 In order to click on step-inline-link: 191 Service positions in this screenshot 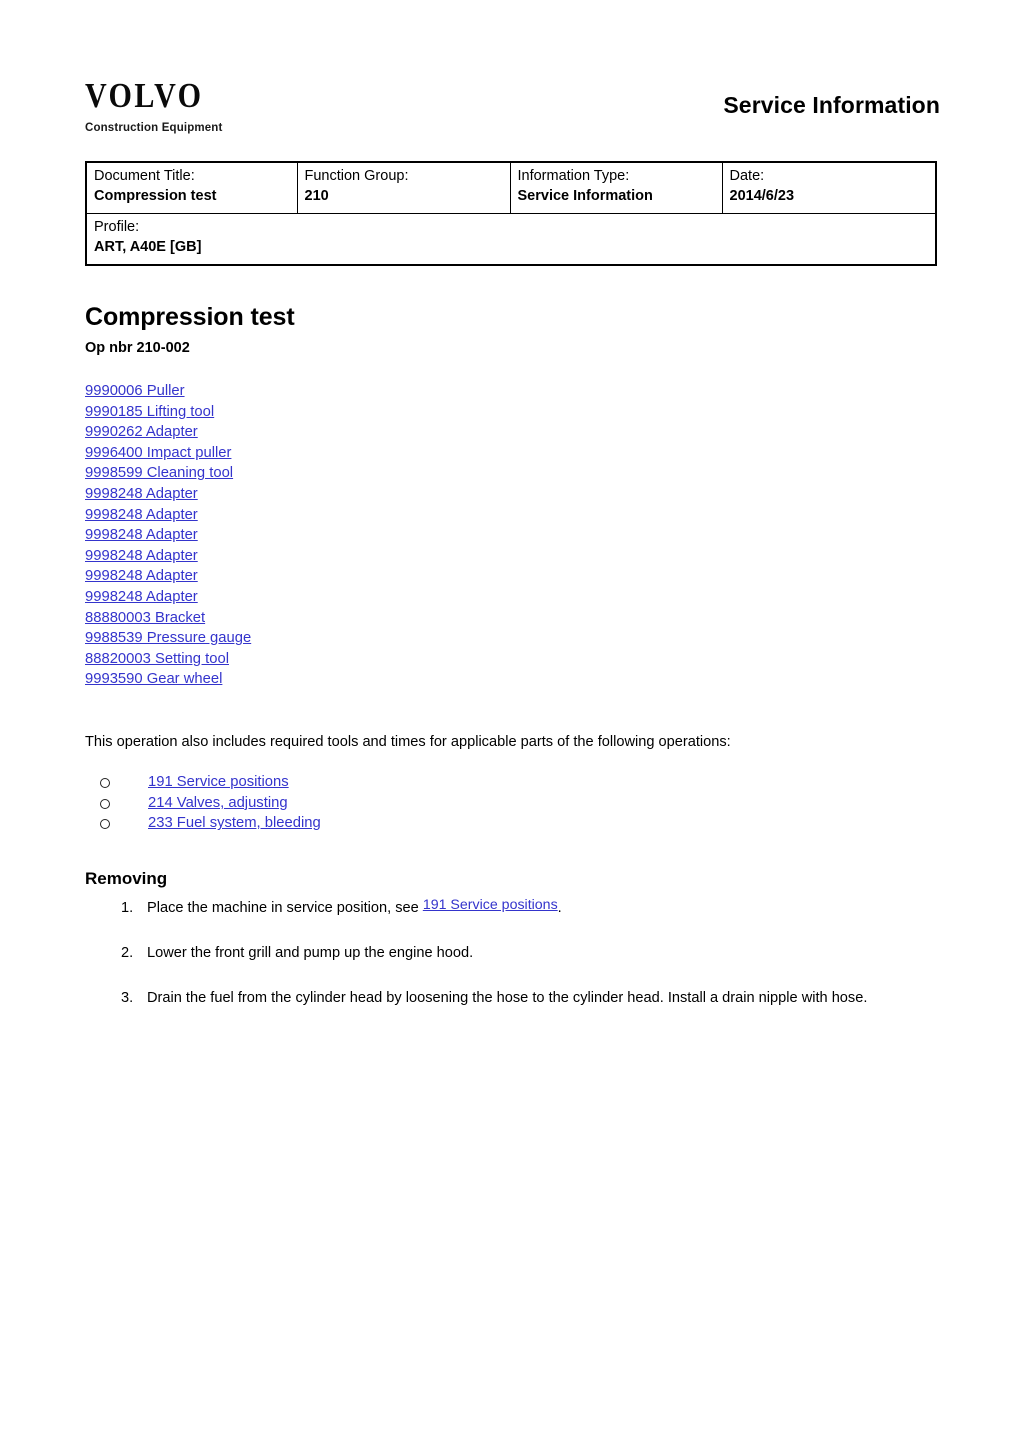, I will do `click(490, 905)`.